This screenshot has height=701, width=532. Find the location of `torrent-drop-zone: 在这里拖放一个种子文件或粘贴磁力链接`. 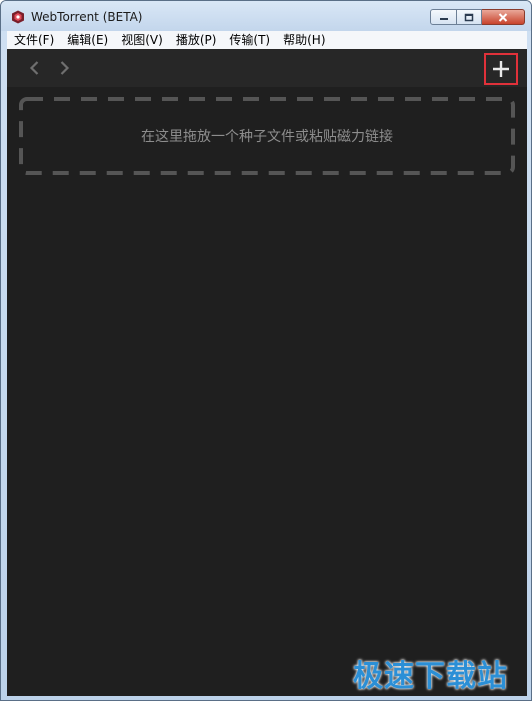

torrent-drop-zone: 在这里拖放一个种子文件或粘贴磁力链接 is located at coordinates (267, 136).